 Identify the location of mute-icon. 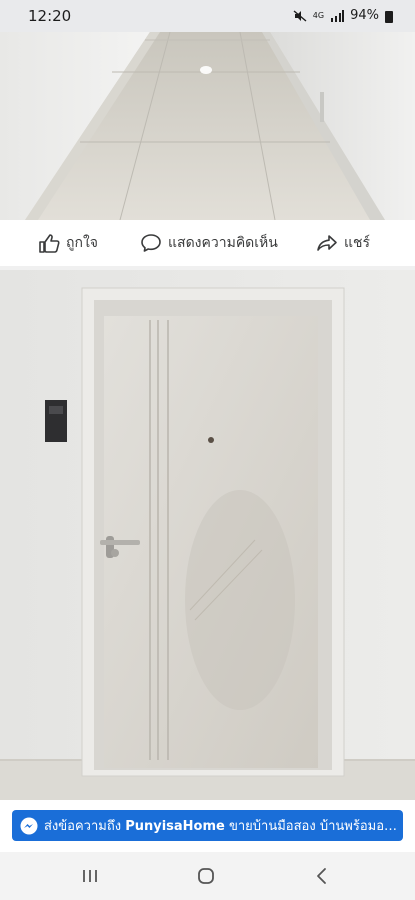
(300, 15).